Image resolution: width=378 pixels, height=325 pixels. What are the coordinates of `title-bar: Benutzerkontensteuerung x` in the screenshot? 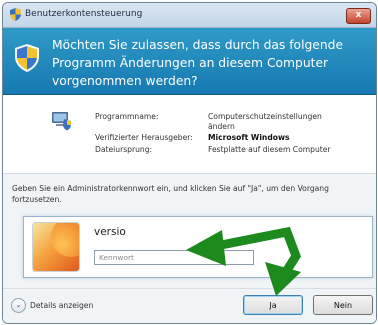 It's located at (189, 15).